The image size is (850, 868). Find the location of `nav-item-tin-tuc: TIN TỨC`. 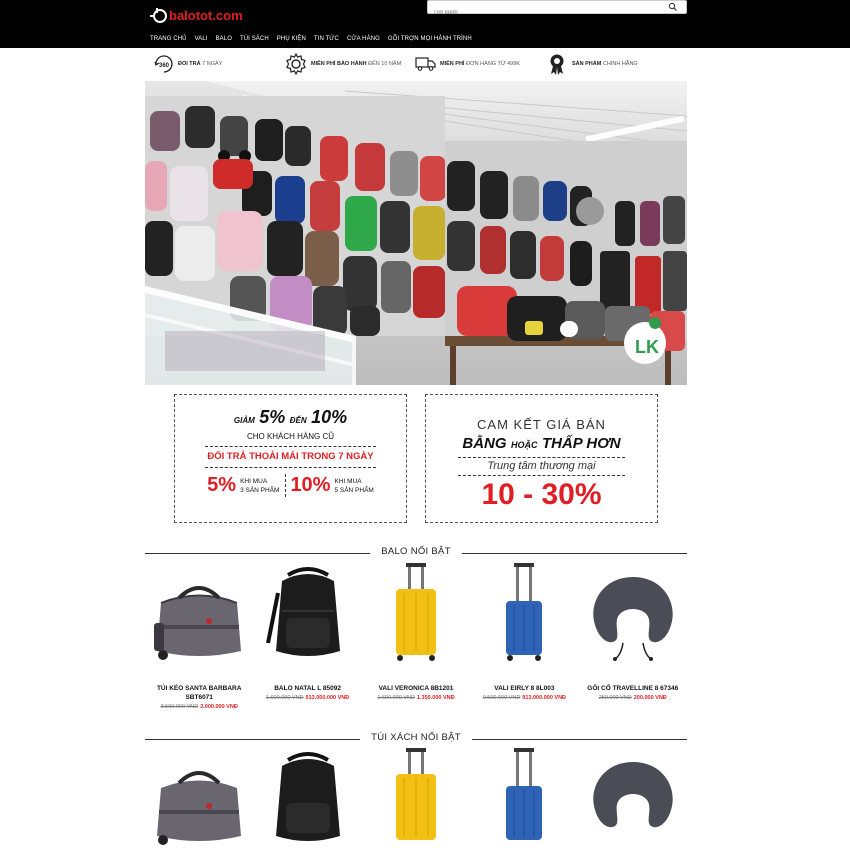

nav-item-tin-tuc: TIN TỨC is located at coordinates (326, 39).